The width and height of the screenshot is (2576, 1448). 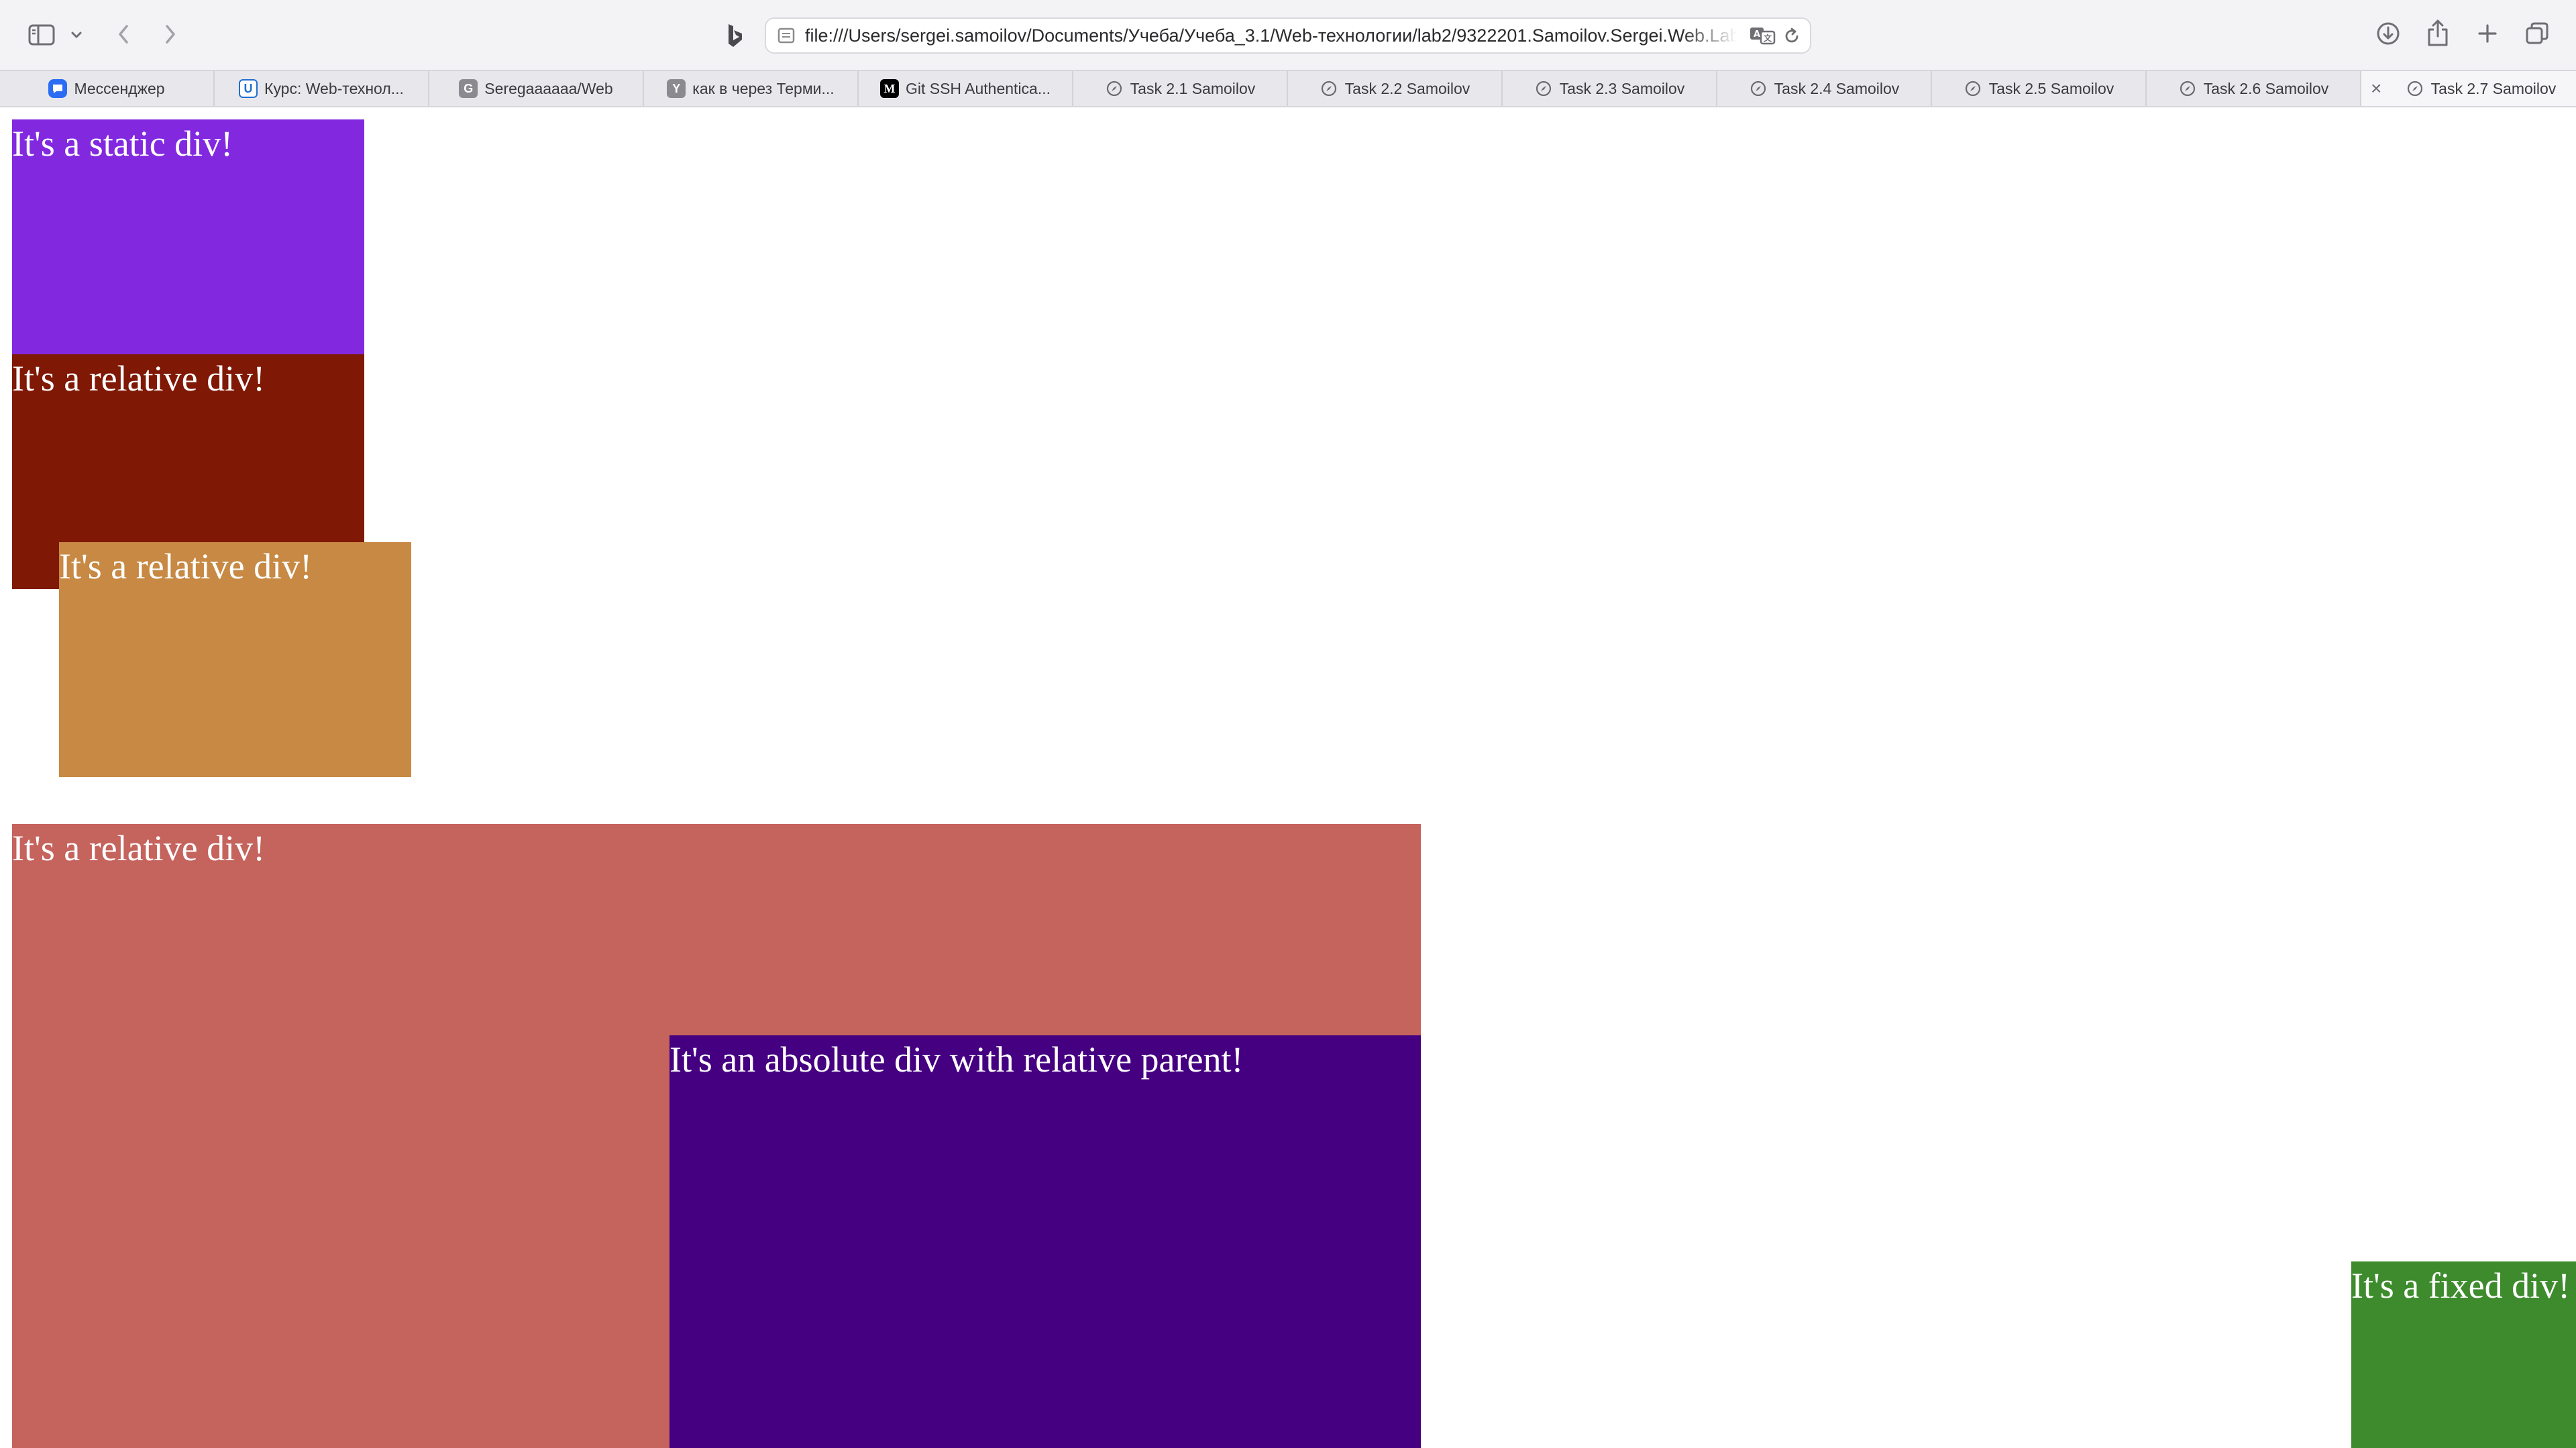 What do you see at coordinates (119, 88) in the screenshot?
I see `tab-label: Мессенджер` at bounding box center [119, 88].